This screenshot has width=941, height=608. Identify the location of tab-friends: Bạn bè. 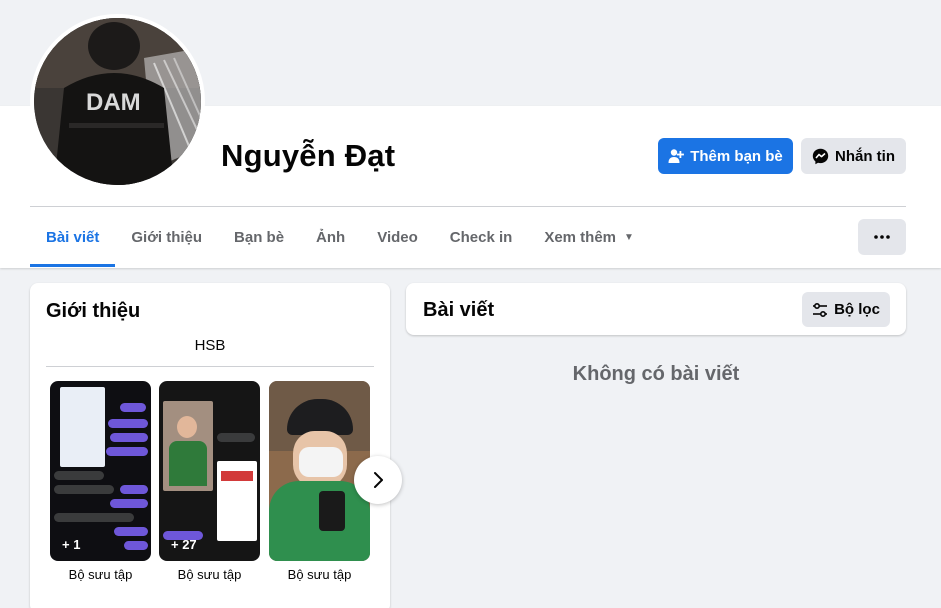
(259, 237).